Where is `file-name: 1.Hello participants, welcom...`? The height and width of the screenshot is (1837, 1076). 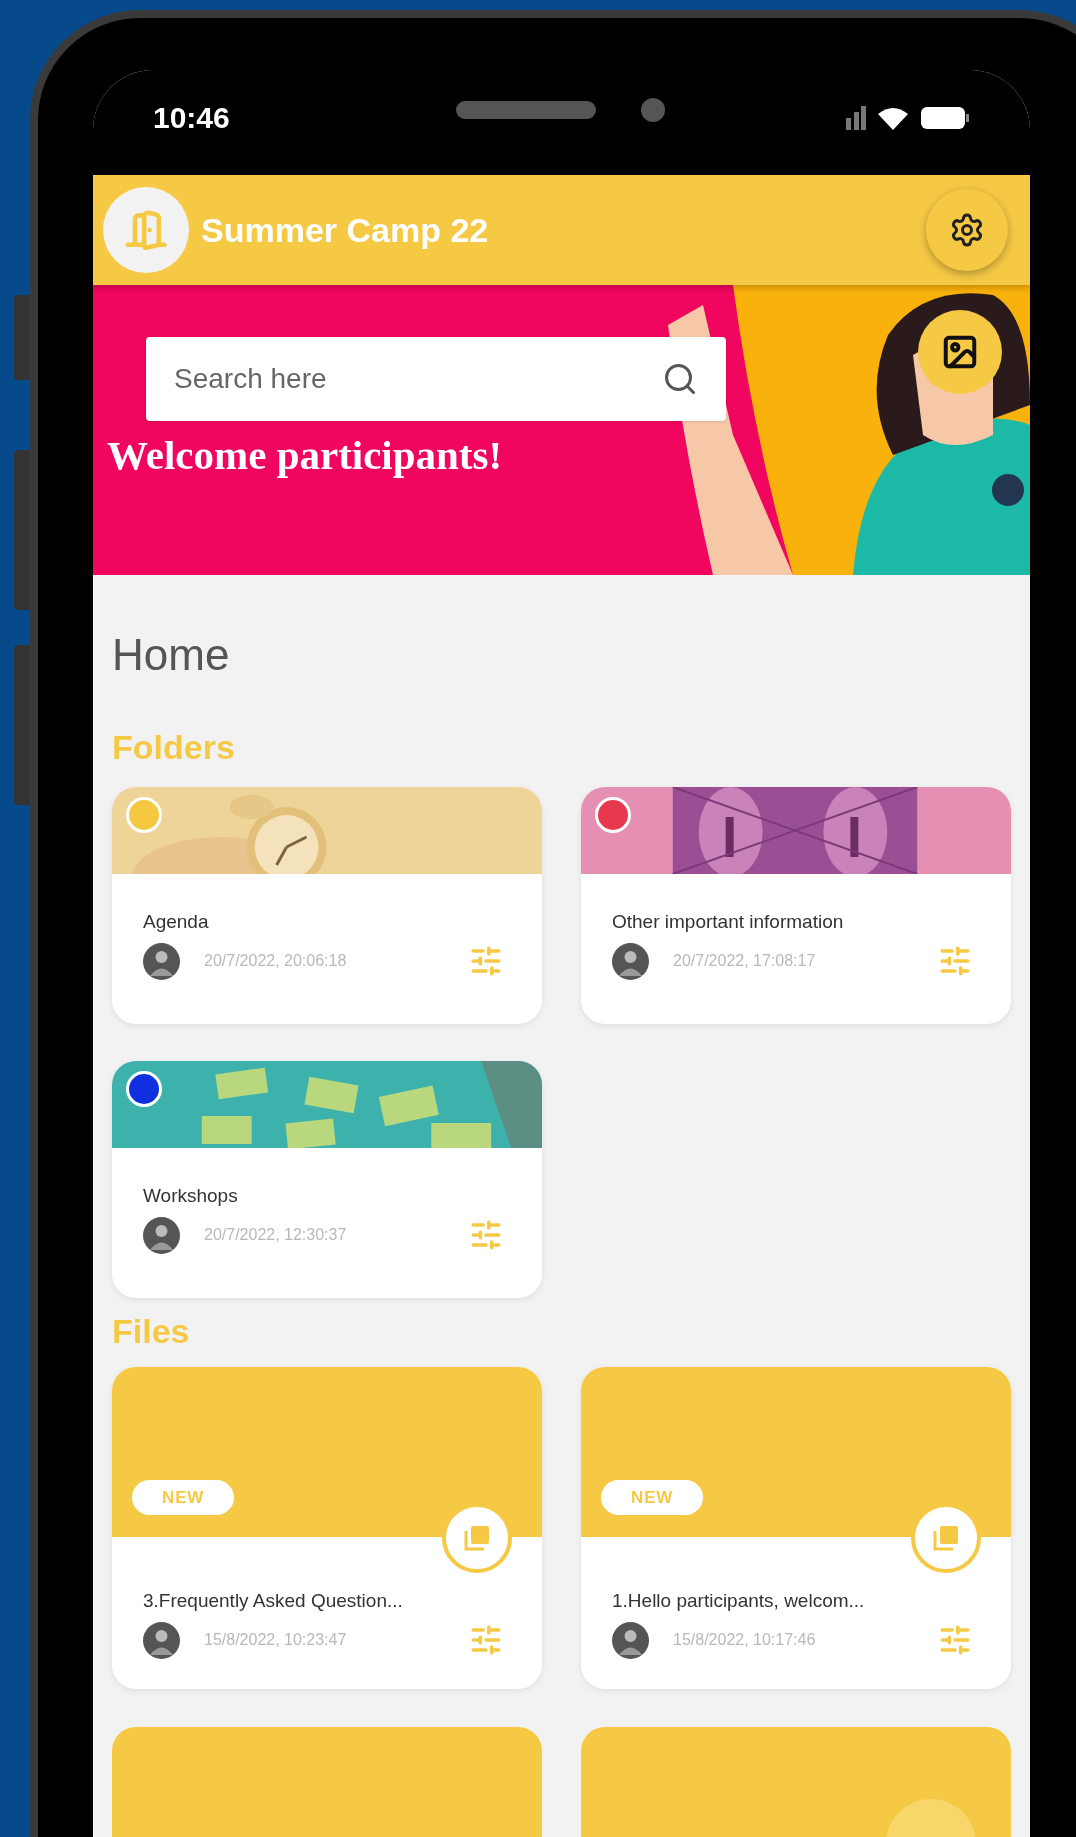 file-name: 1.Hello participants, welcom... is located at coordinates (739, 1601).